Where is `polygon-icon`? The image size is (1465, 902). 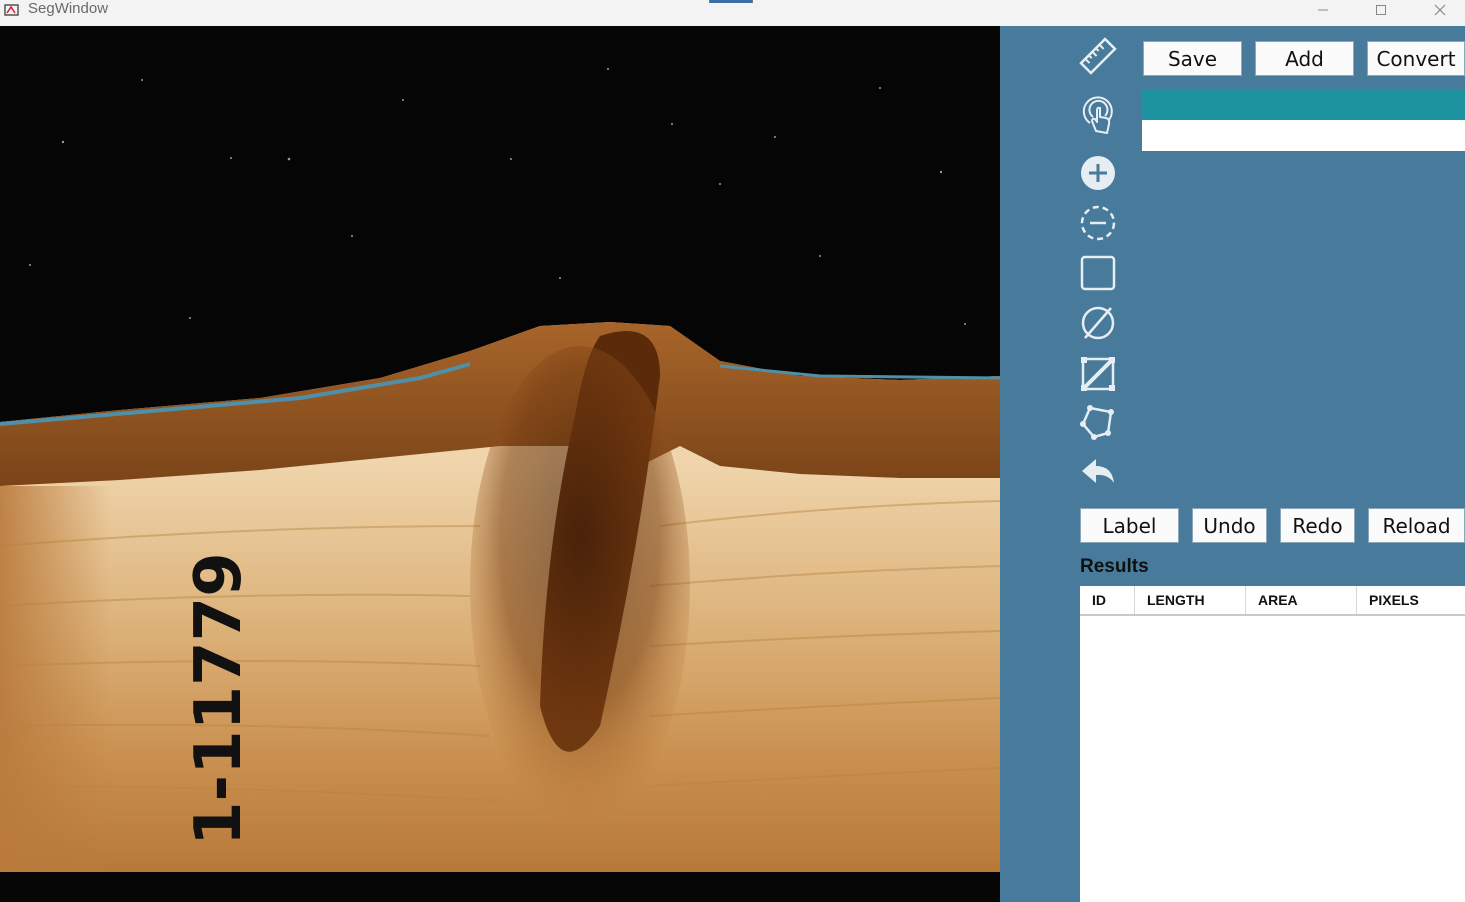
polygon-icon is located at coordinates (1097, 422).